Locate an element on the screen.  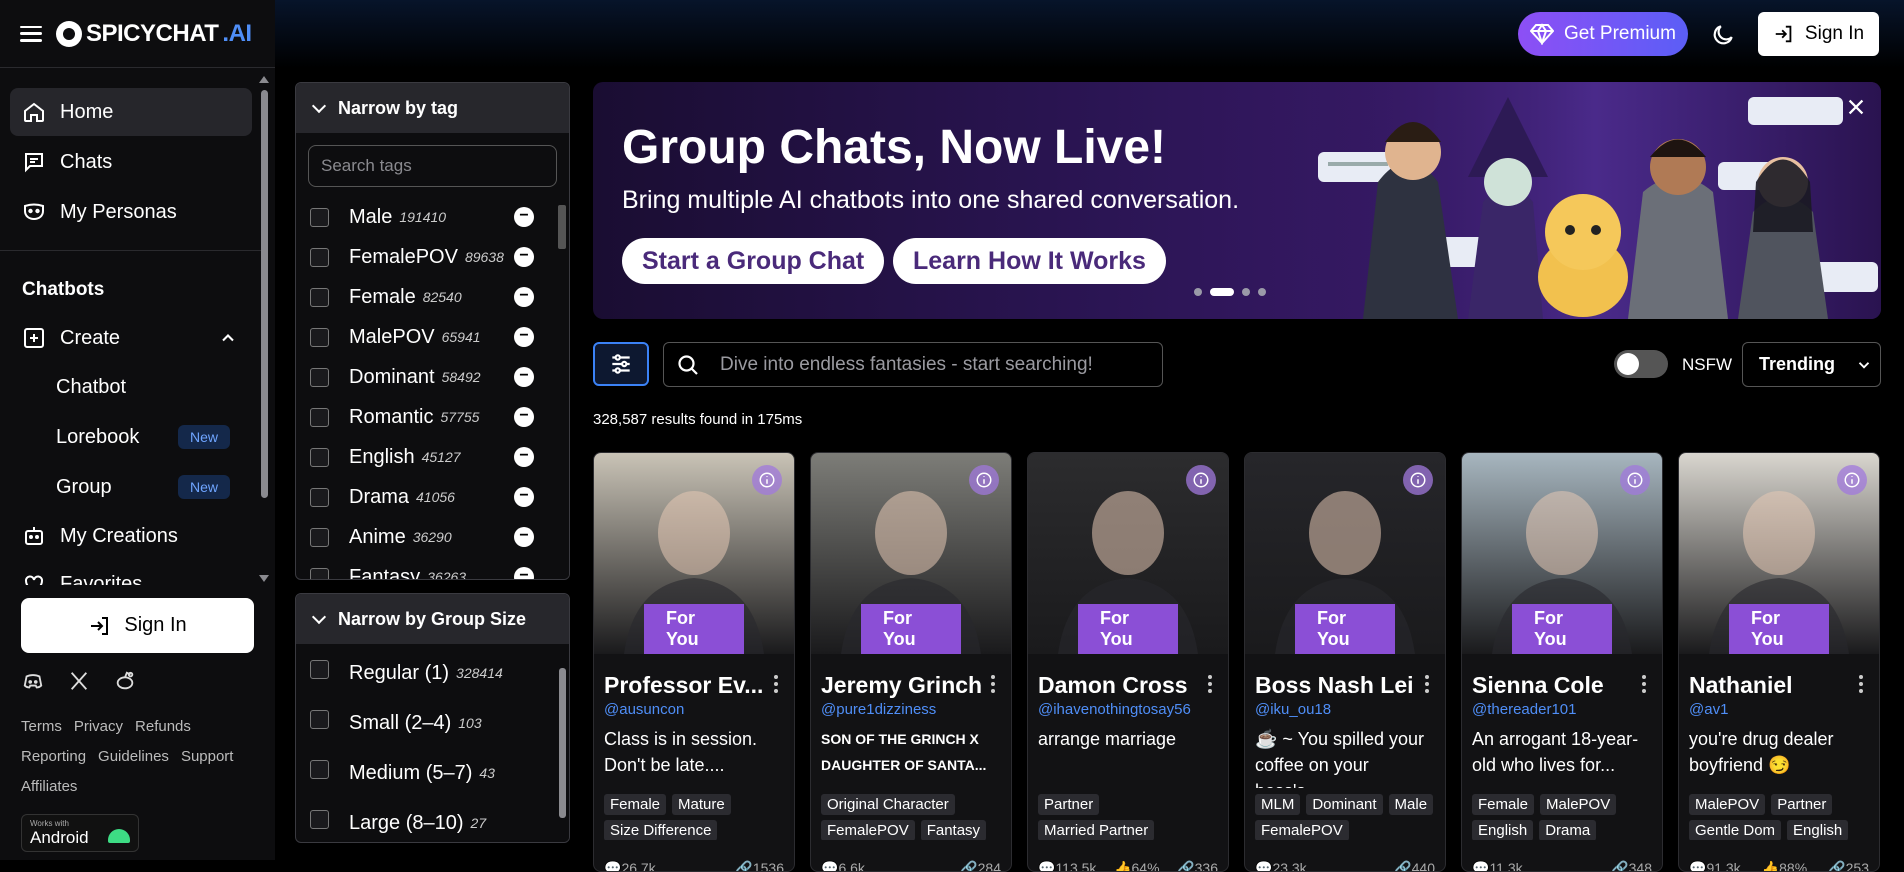
card-tag: Original Character is located at coordinates (888, 804).